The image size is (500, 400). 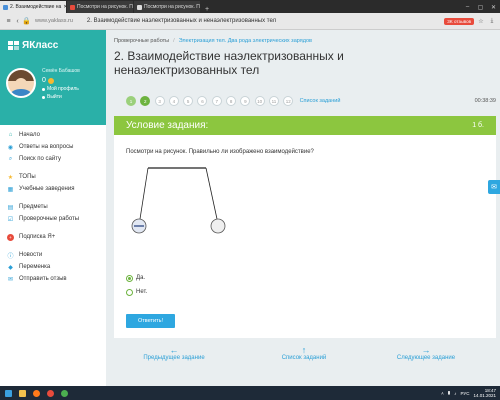 I want to click on coin-icon, so click(x=50, y=80).